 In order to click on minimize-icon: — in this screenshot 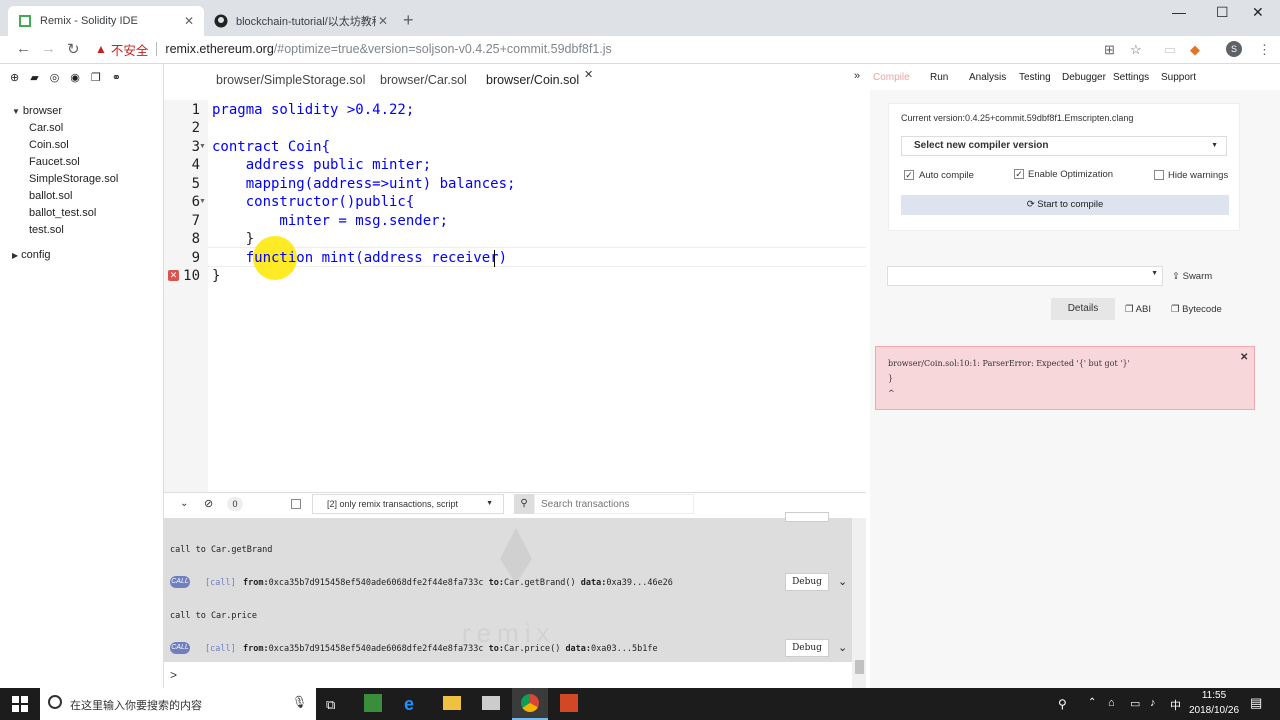, I will do `click(1179, 12)`.